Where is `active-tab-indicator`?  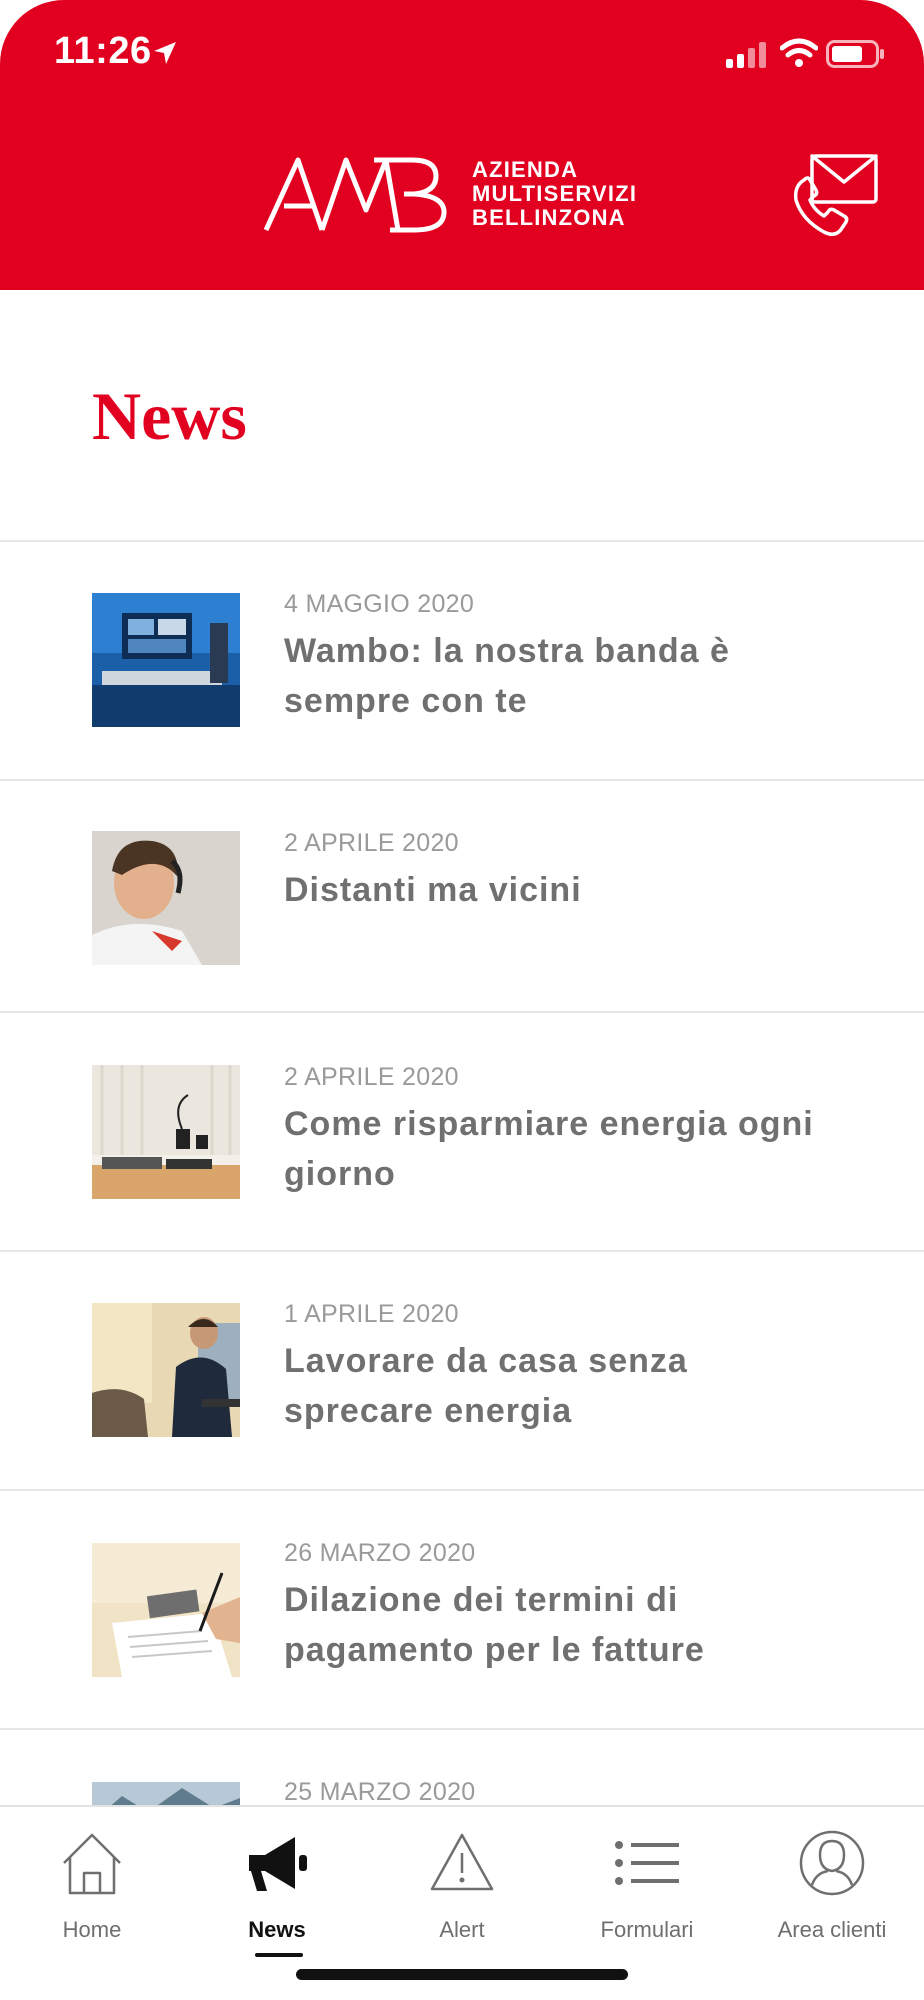
active-tab-indicator is located at coordinates (279, 1955).